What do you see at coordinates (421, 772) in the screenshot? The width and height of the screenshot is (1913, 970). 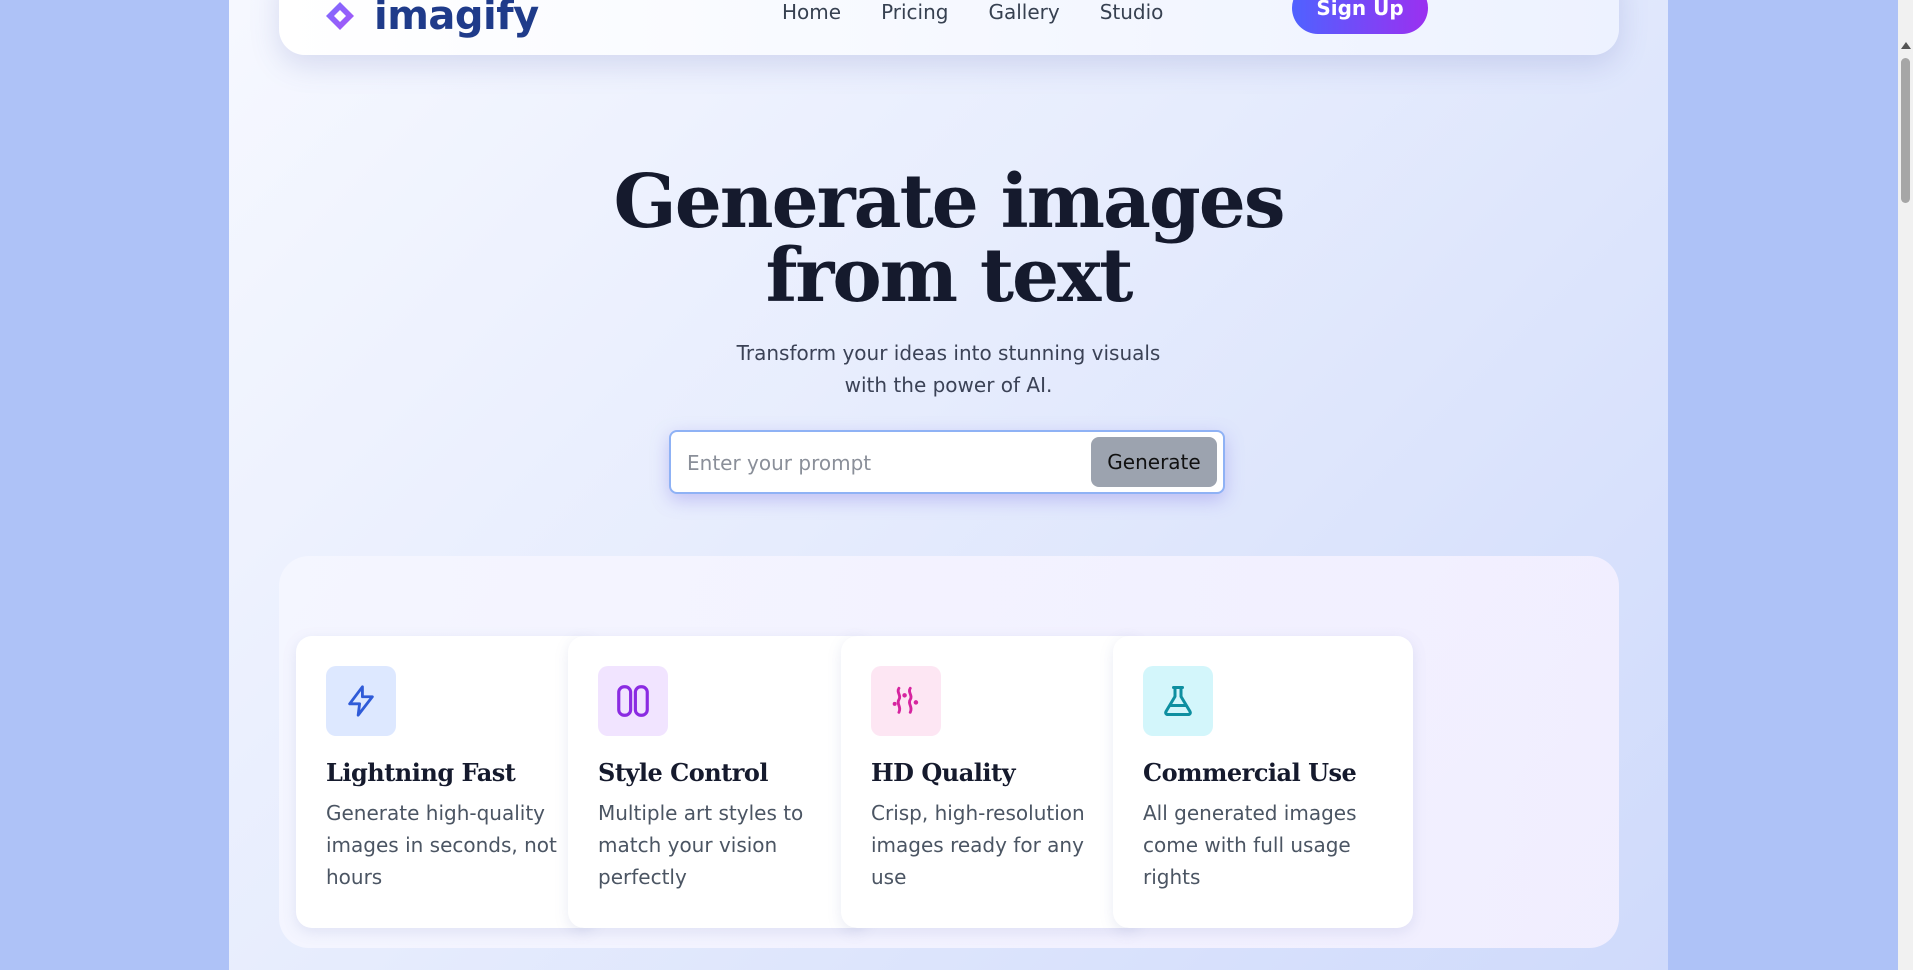 I see `feature-title: Lightning Fast` at bounding box center [421, 772].